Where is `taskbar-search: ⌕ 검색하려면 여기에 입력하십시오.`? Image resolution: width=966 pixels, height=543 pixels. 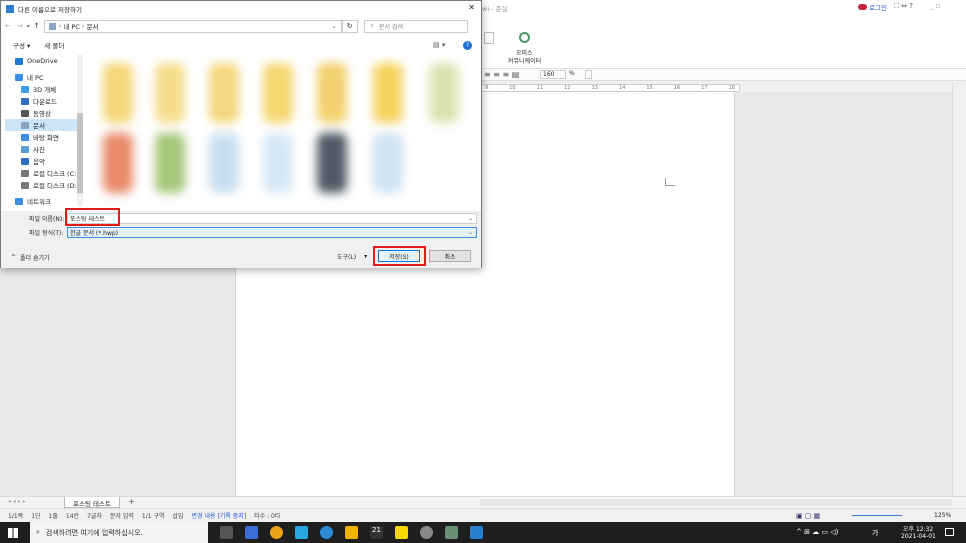 taskbar-search: ⌕ 검색하려면 여기에 입력하십시오. is located at coordinates (119, 532).